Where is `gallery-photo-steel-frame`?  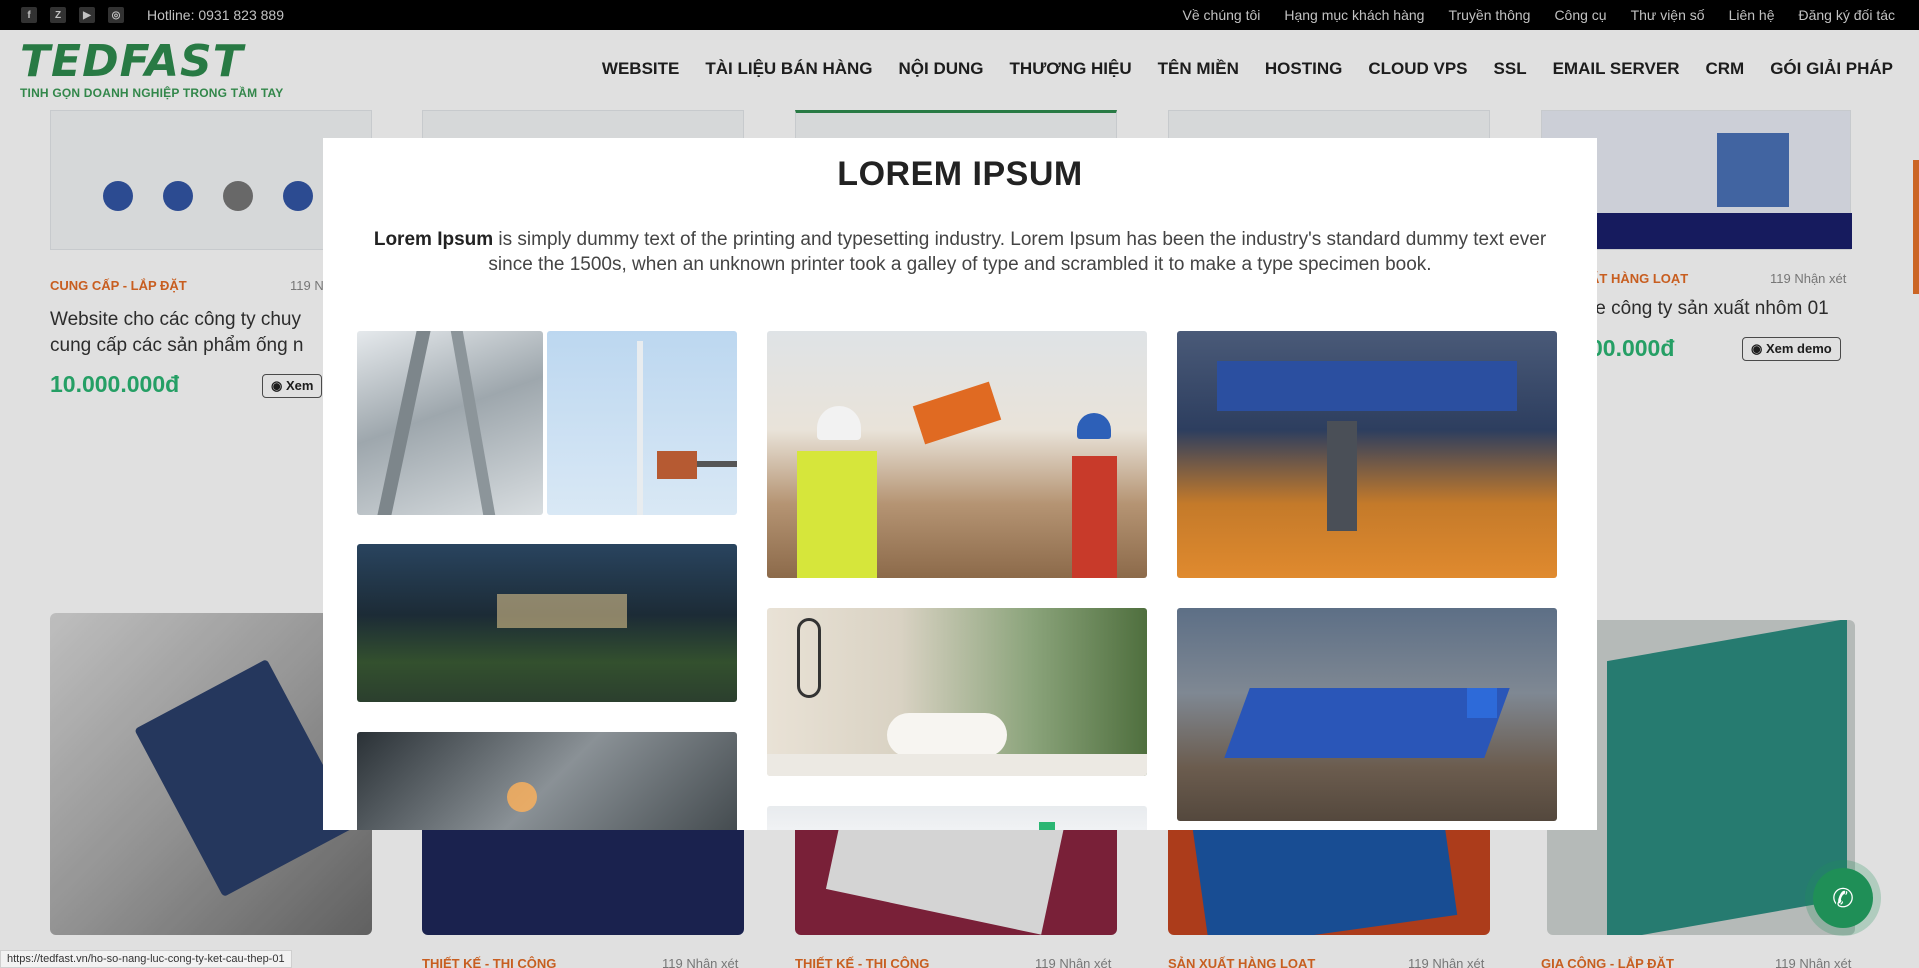 gallery-photo-steel-frame is located at coordinates (450, 423).